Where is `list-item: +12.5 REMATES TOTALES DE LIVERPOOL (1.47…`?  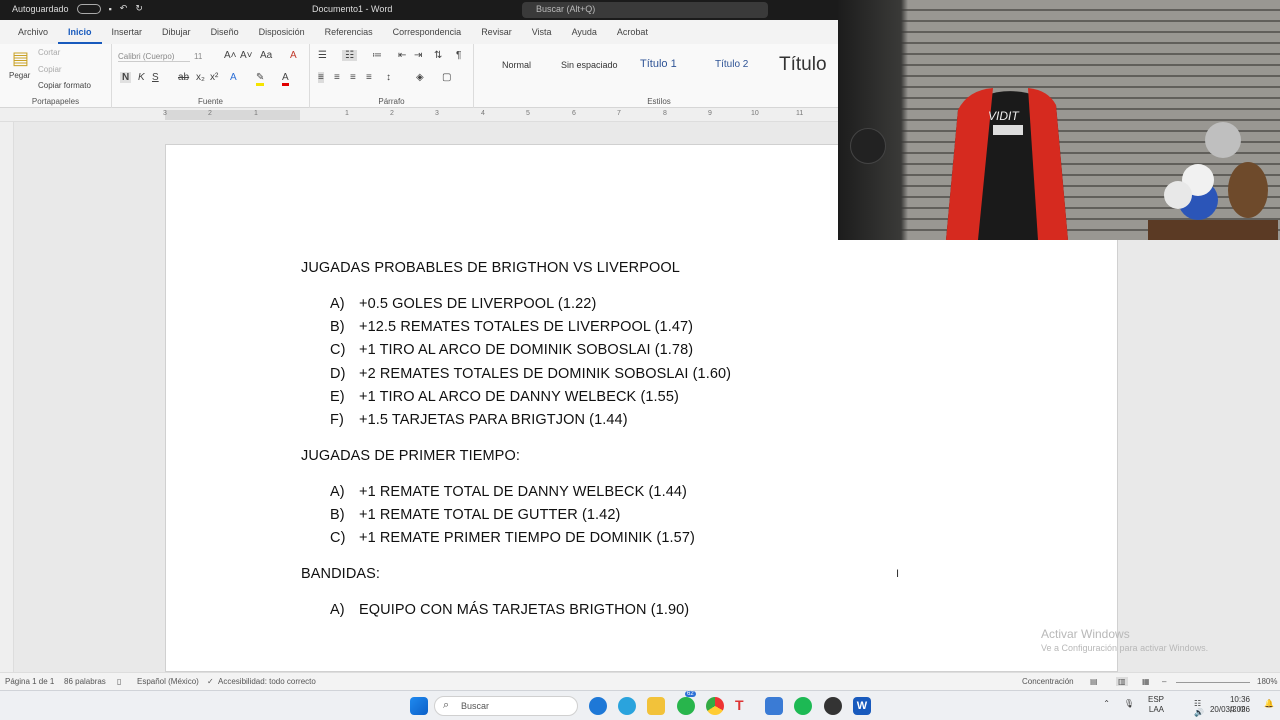
list-item: +12.5 REMATES TOTALES DE LIVERPOOL (1.47… is located at coordinates (526, 327).